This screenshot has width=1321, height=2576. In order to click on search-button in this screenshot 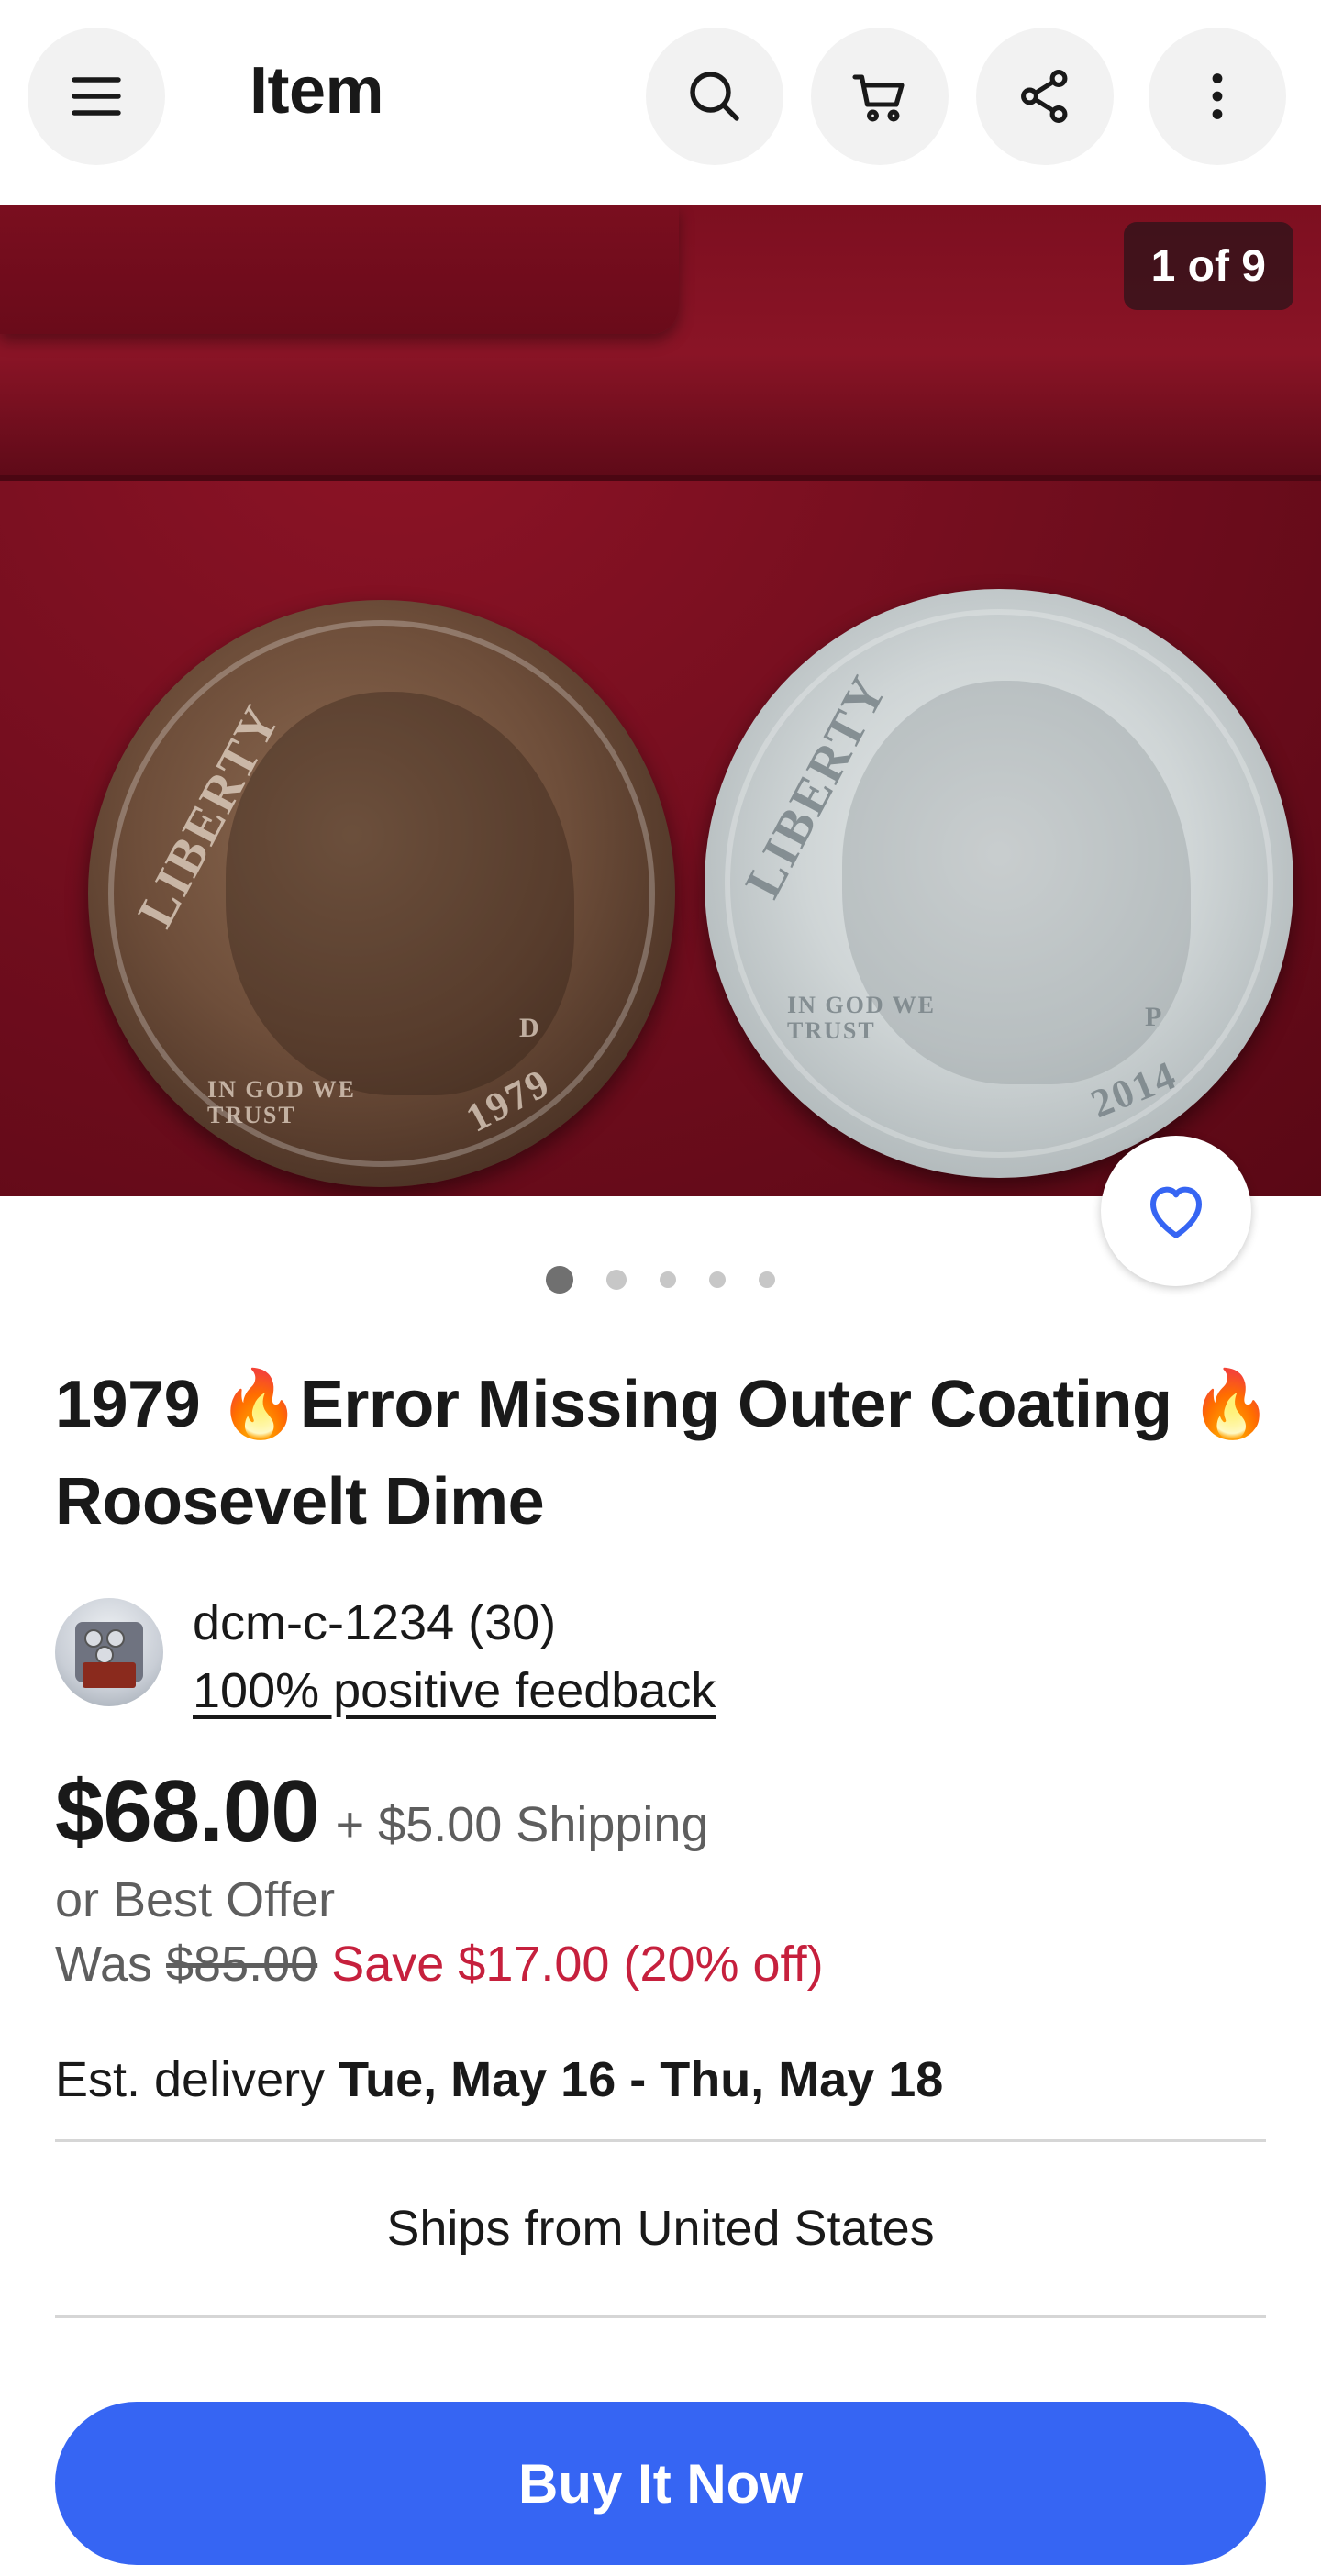, I will do `click(714, 96)`.